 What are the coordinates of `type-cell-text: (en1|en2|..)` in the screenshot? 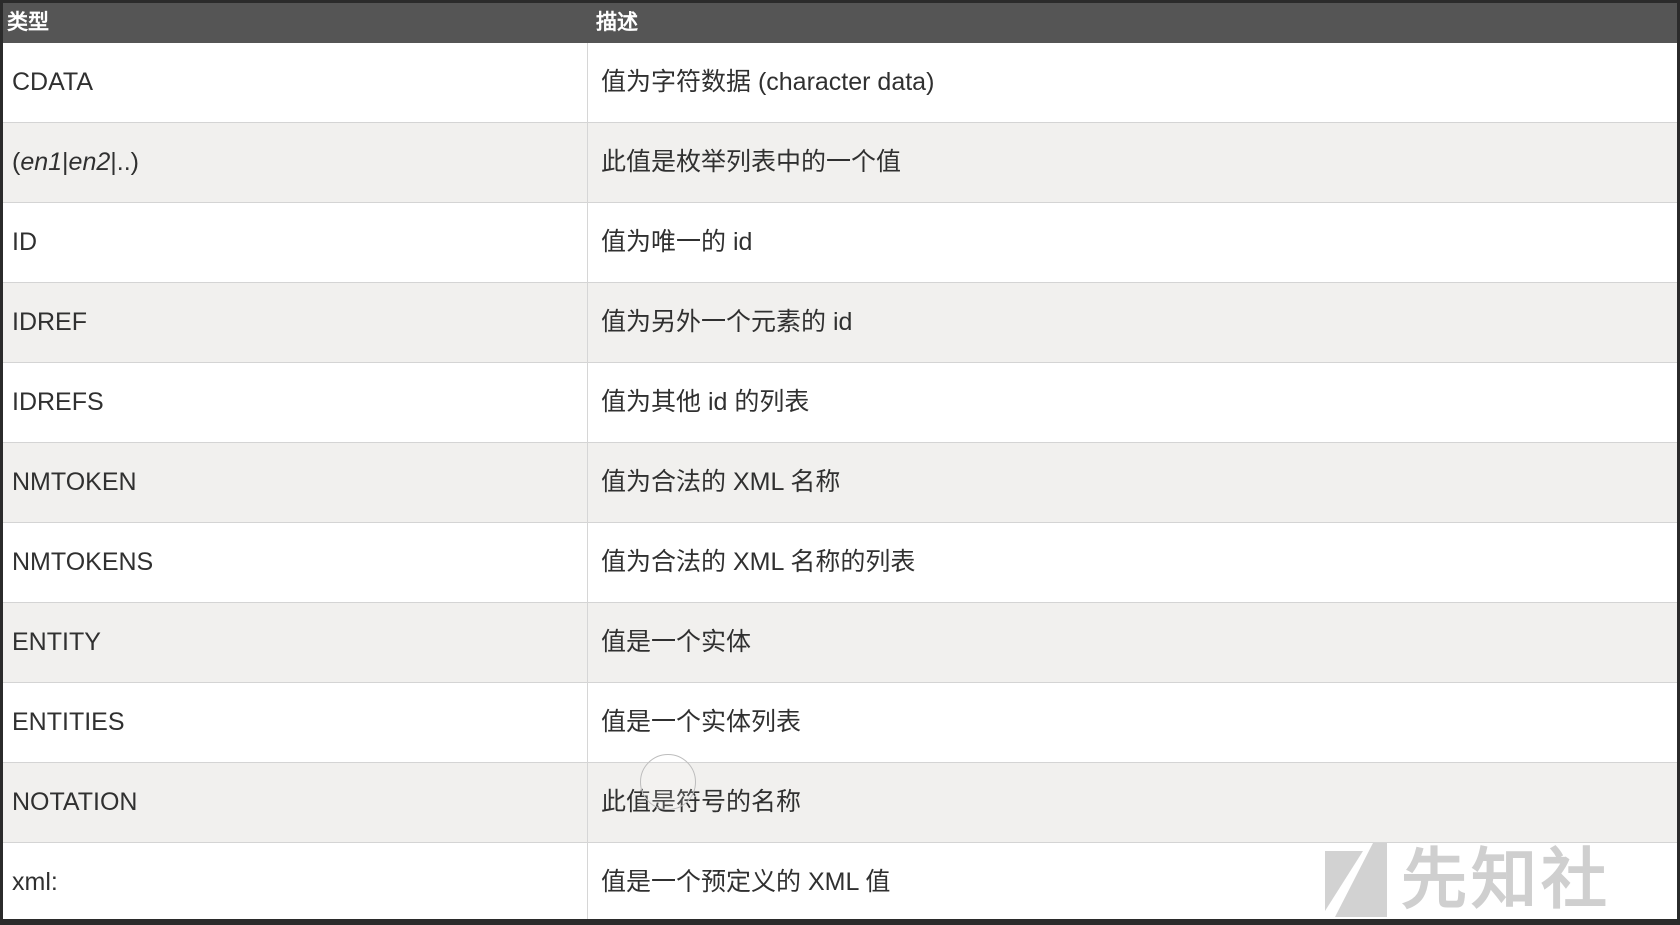 It's located at (75, 162).